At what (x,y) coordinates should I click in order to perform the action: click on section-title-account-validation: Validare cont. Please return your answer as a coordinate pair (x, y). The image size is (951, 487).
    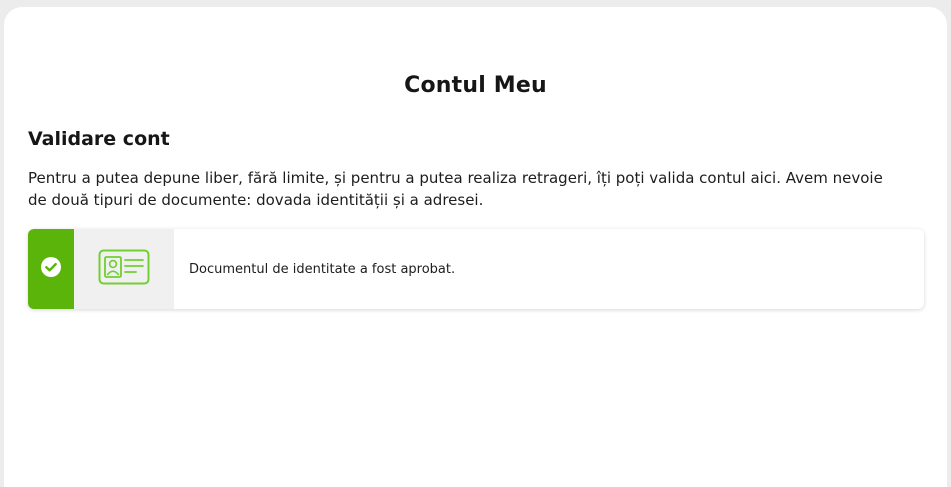
    Looking at the image, I should click on (99, 139).